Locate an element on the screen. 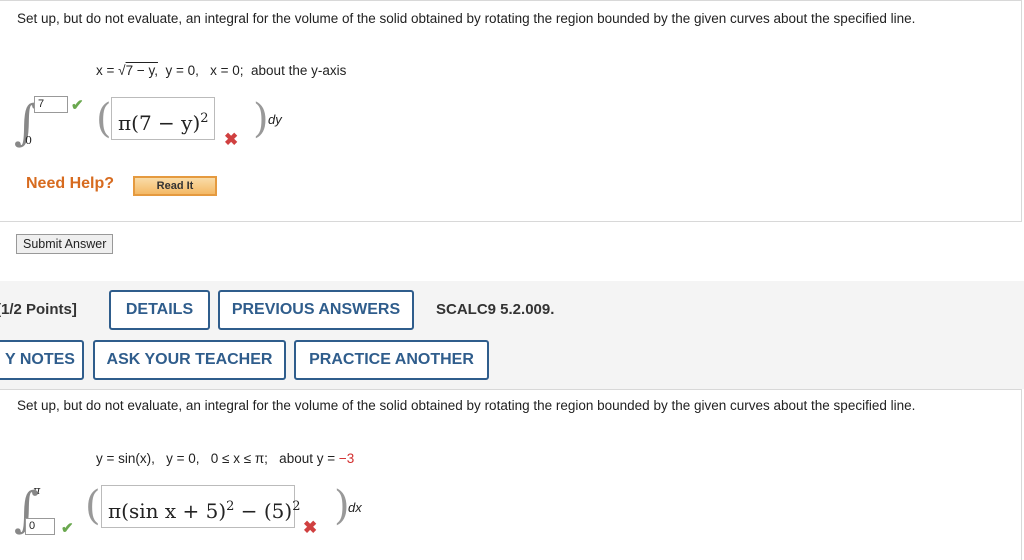 This screenshot has width=1024, height=560. previous-answers-button: PREVIOUS ANSWERS is located at coordinates (316, 310).